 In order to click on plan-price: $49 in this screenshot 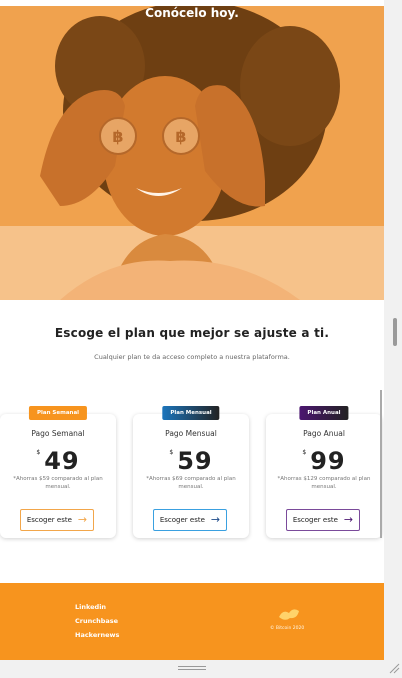, I will do `click(58, 461)`.